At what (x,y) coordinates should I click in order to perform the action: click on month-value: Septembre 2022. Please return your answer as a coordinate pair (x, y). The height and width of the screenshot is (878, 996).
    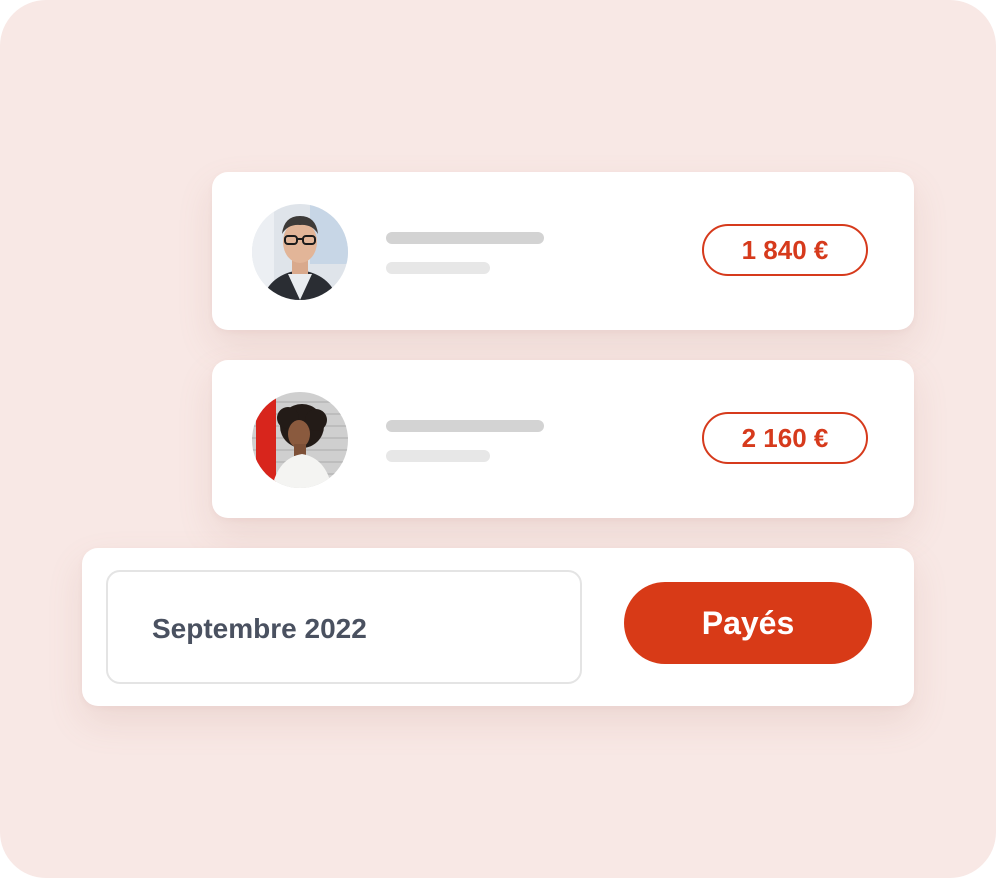
    Looking at the image, I should click on (259, 628).